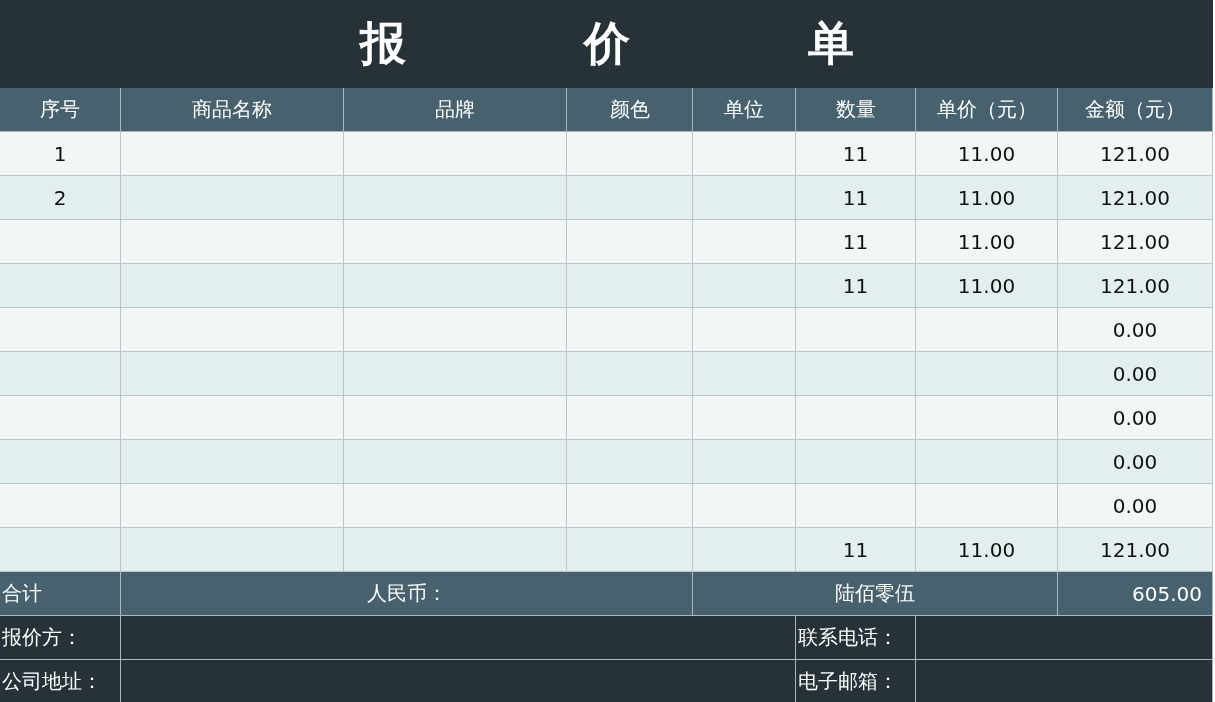 Image resolution: width=1215 pixels, height=702 pixels. I want to click on total-amount: 605.00, so click(1135, 594).